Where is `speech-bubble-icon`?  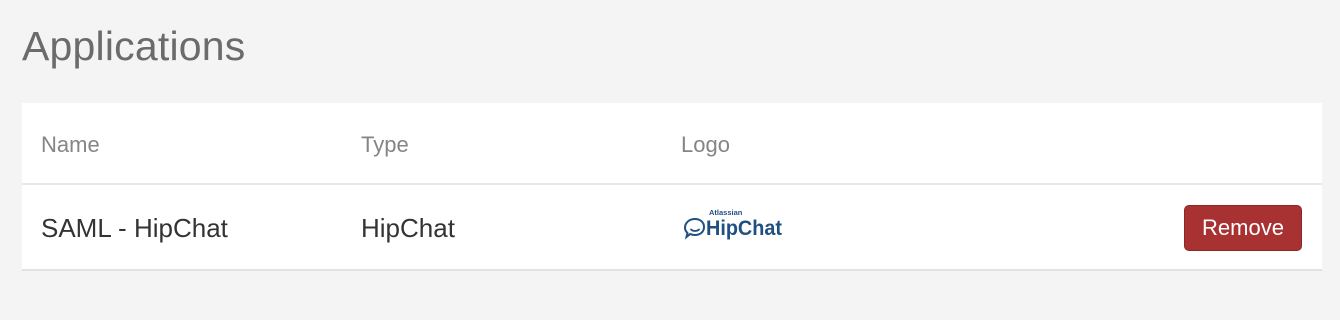 speech-bubble-icon is located at coordinates (694, 228).